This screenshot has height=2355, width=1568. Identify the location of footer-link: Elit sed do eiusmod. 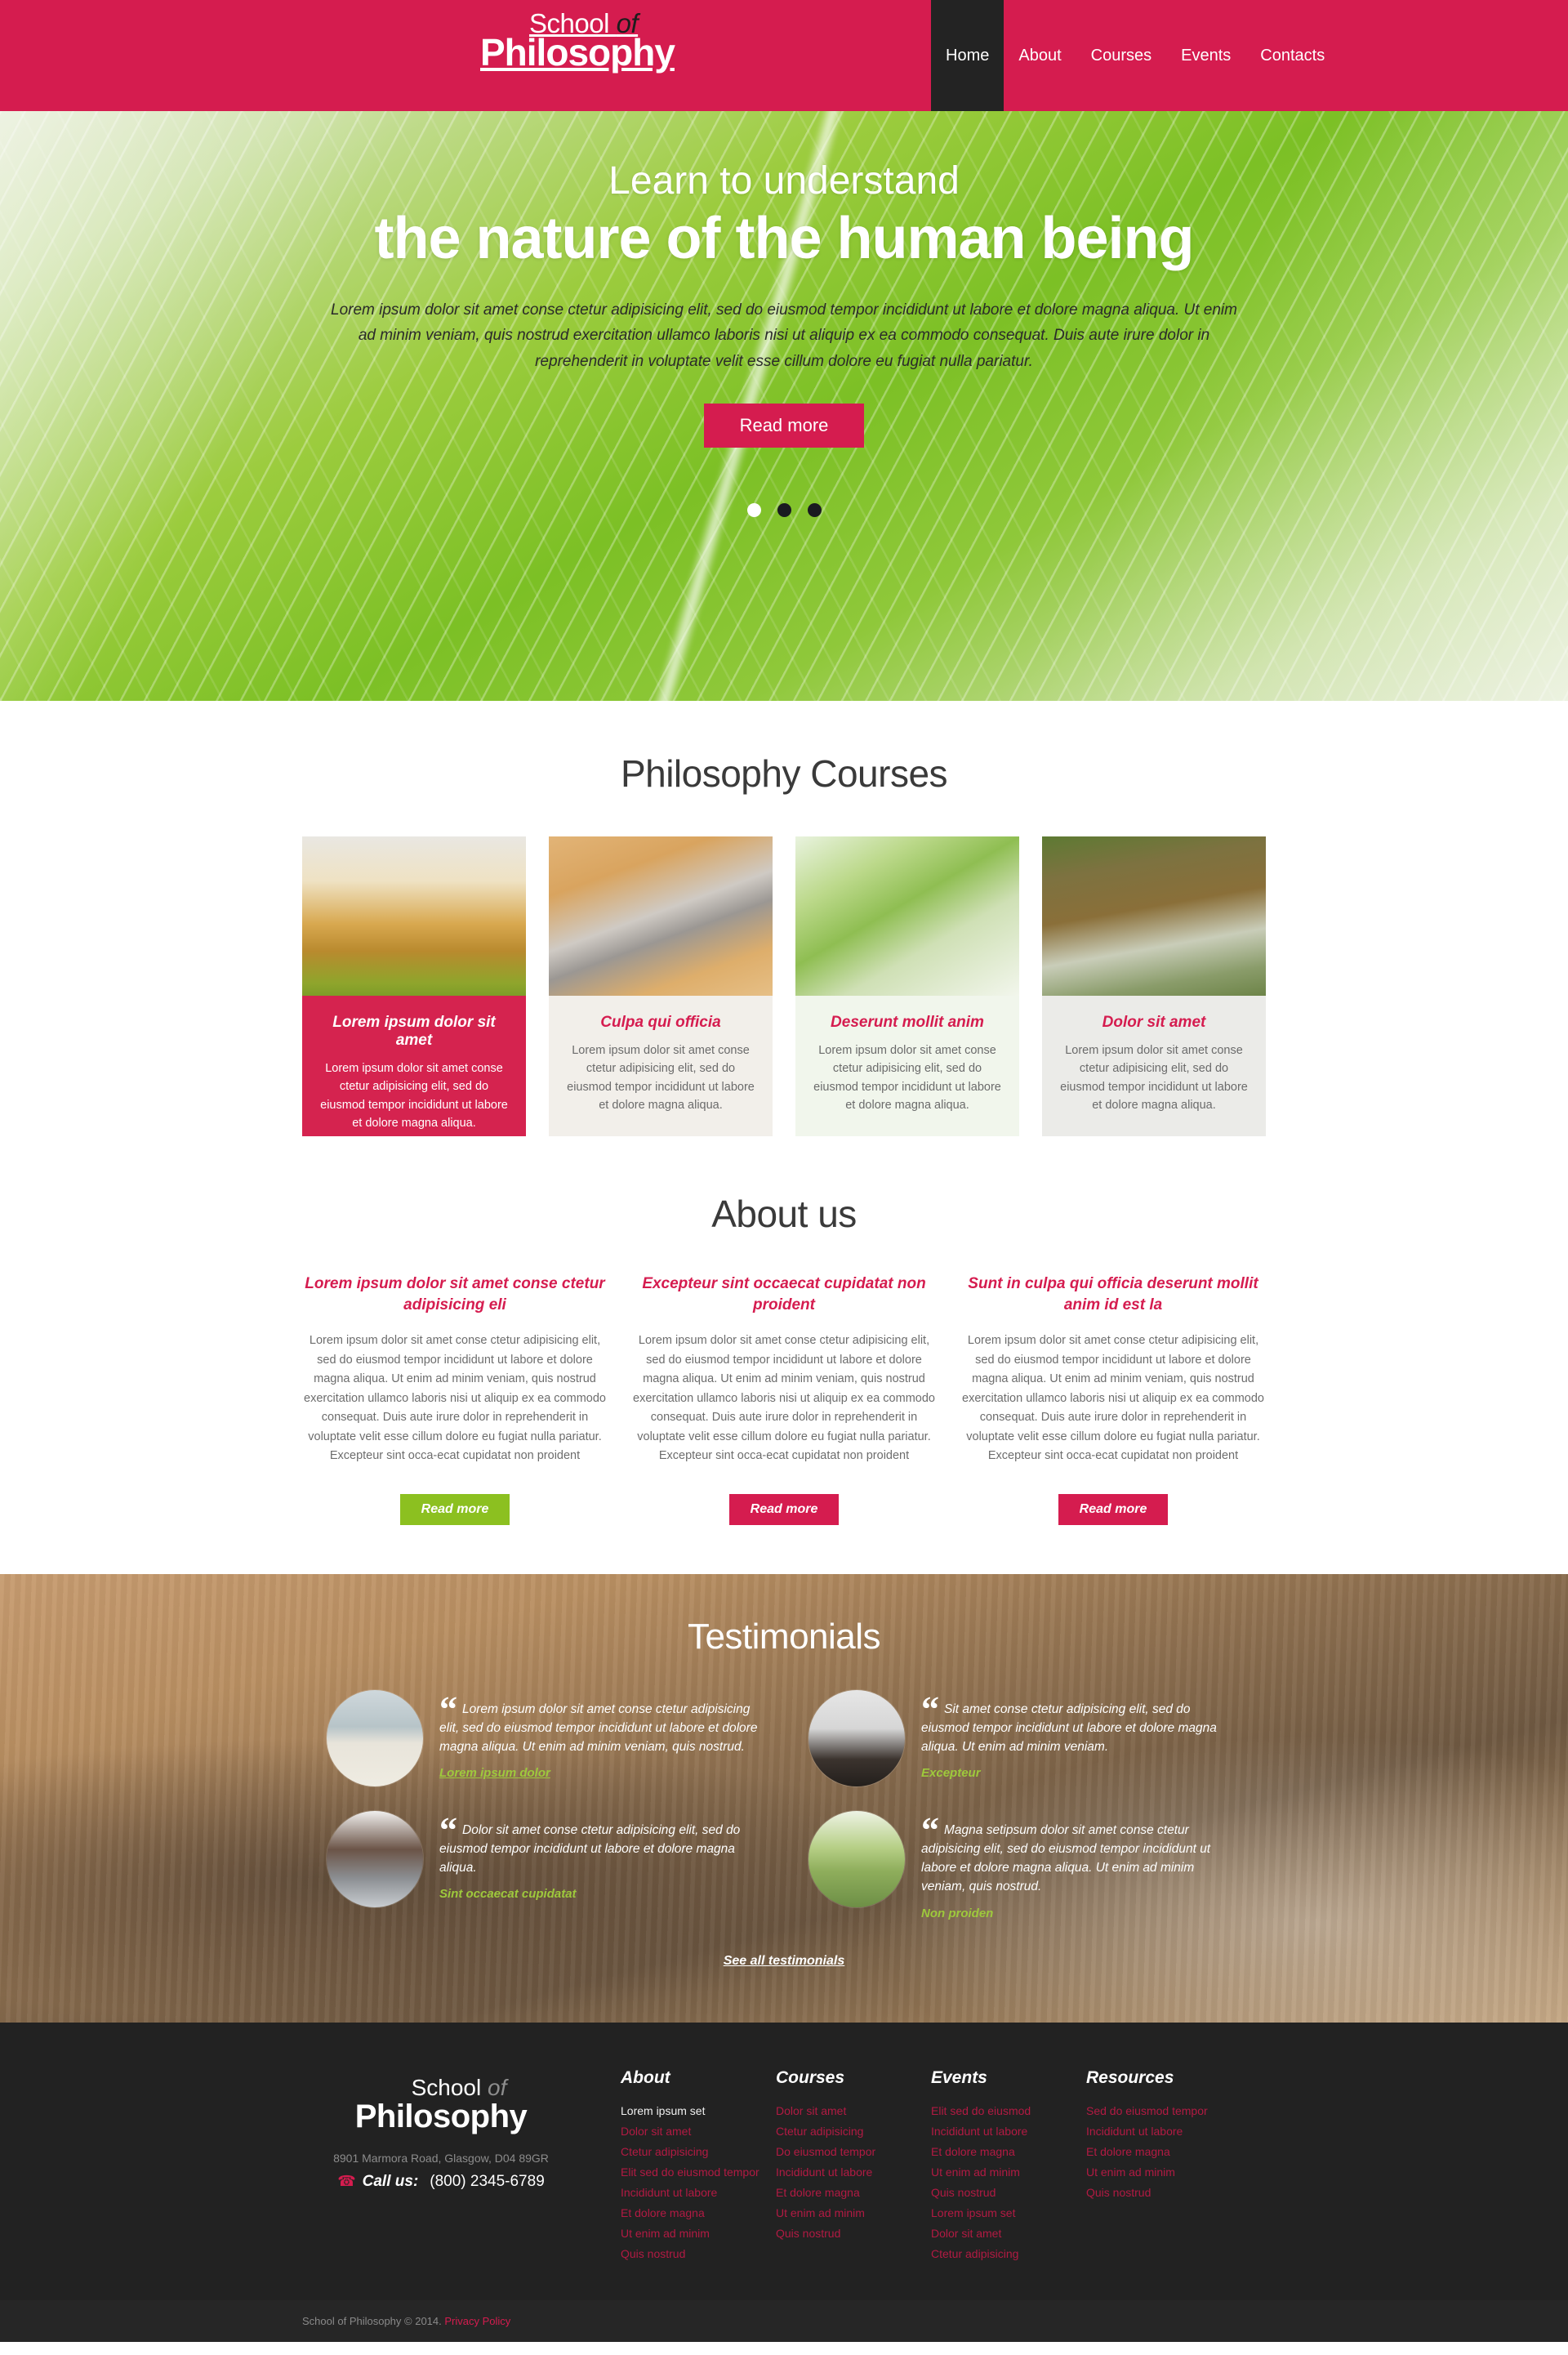
(1008, 2110).